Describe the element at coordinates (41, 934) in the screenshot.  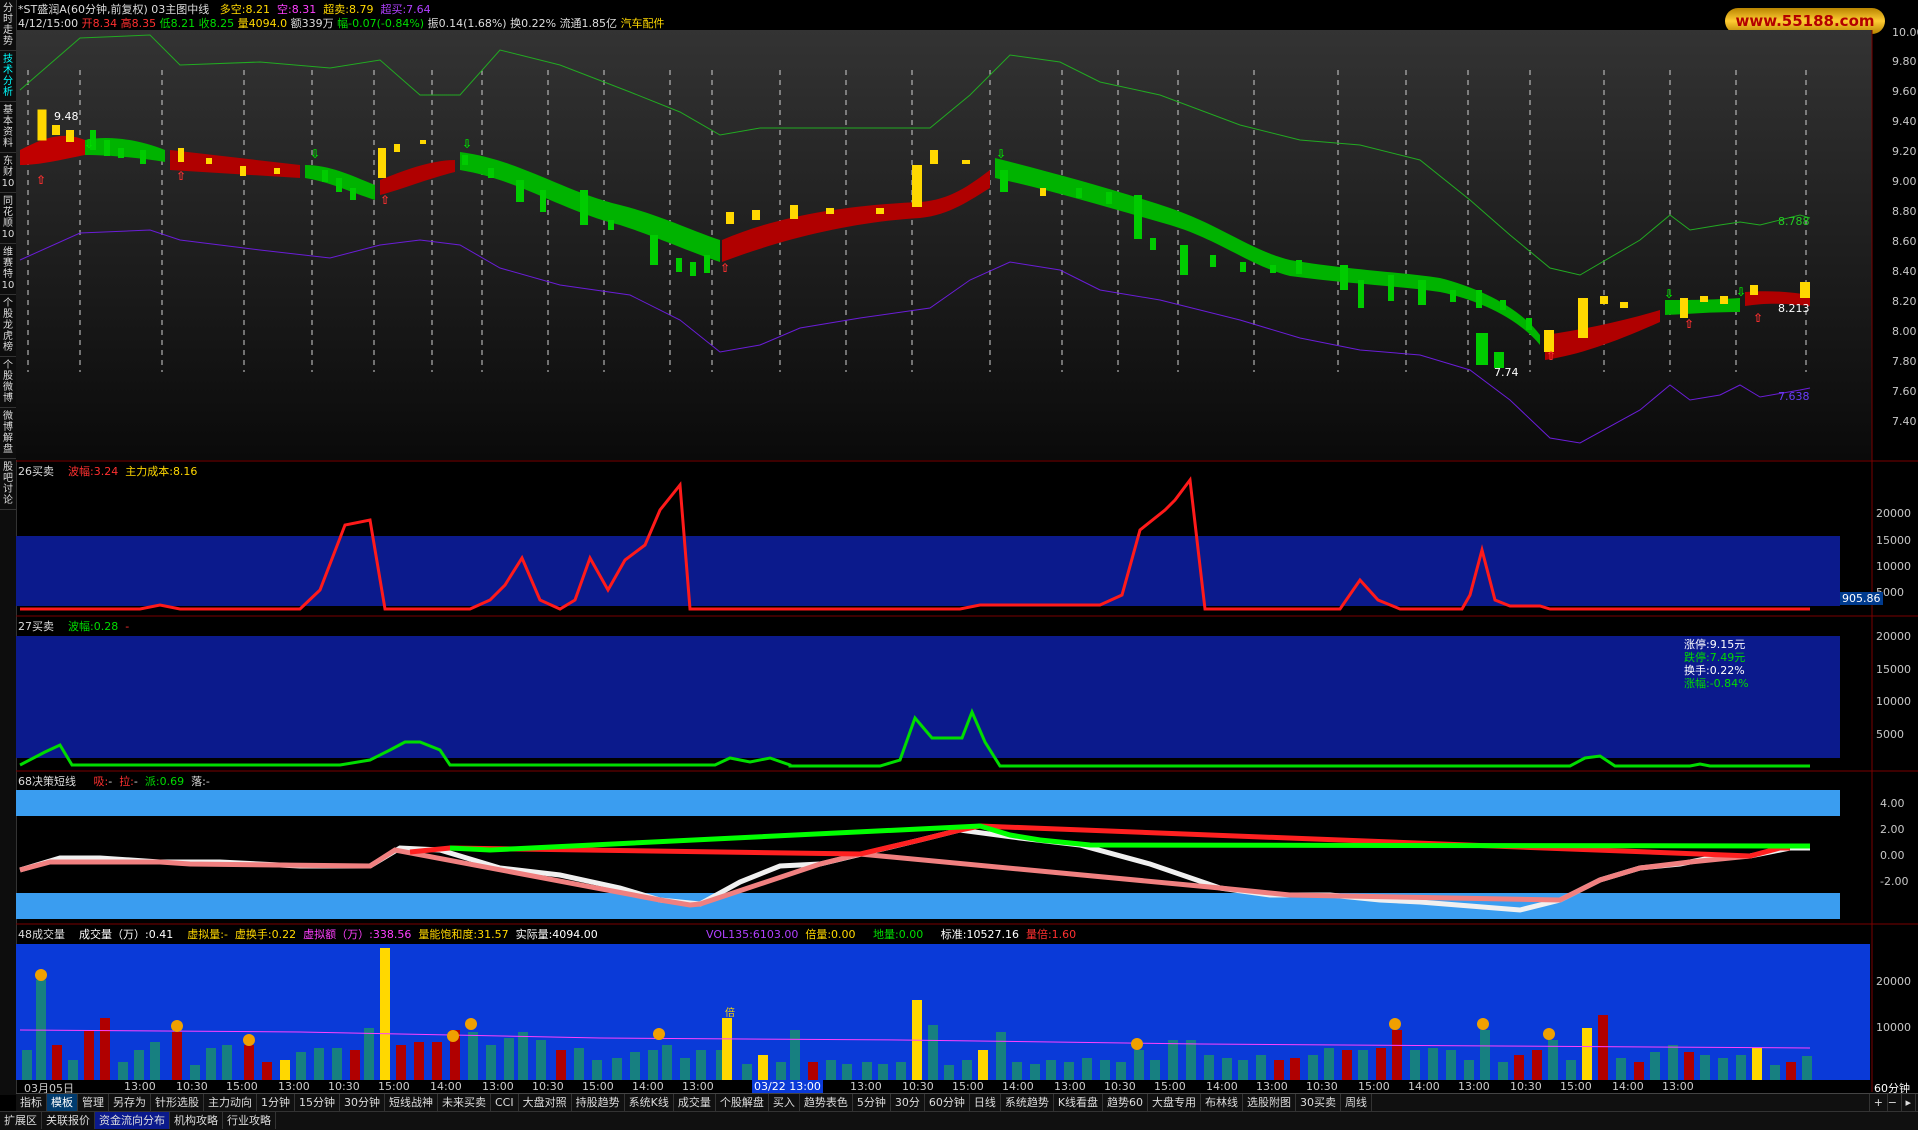
I see `panel48-name: 48成交量` at that location.